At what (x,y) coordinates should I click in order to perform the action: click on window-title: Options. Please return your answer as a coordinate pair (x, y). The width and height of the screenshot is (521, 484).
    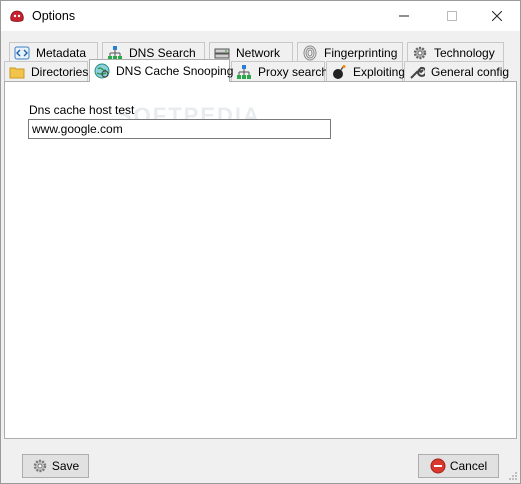
    Looking at the image, I should click on (54, 16).